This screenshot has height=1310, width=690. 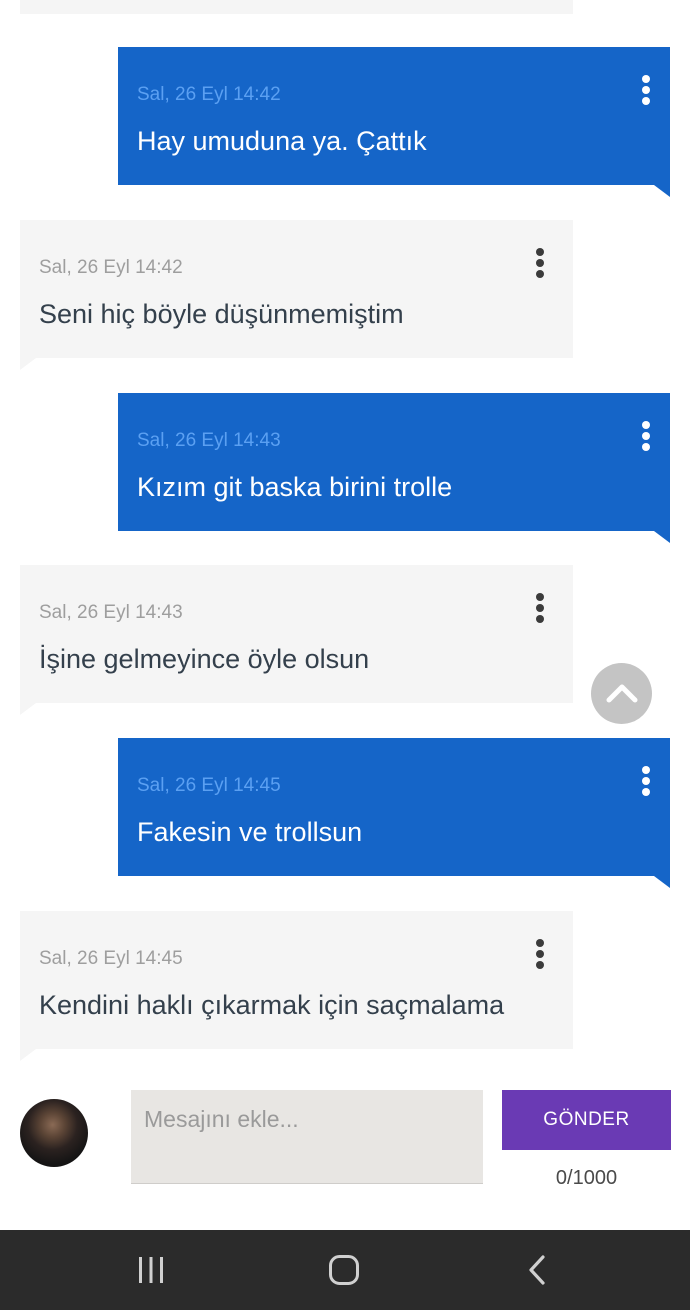 What do you see at coordinates (54, 1133) in the screenshot?
I see `avatar` at bounding box center [54, 1133].